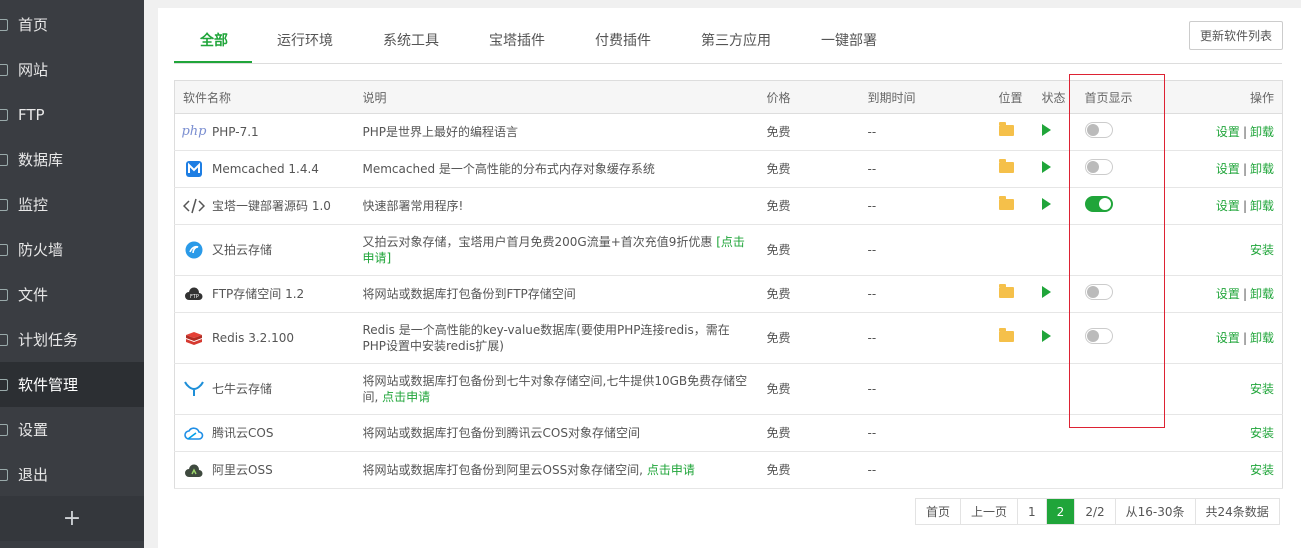 The width and height of the screenshot is (1301, 548). I want to click on refresh-software-list-button: 更新软件列表, so click(1236, 35).